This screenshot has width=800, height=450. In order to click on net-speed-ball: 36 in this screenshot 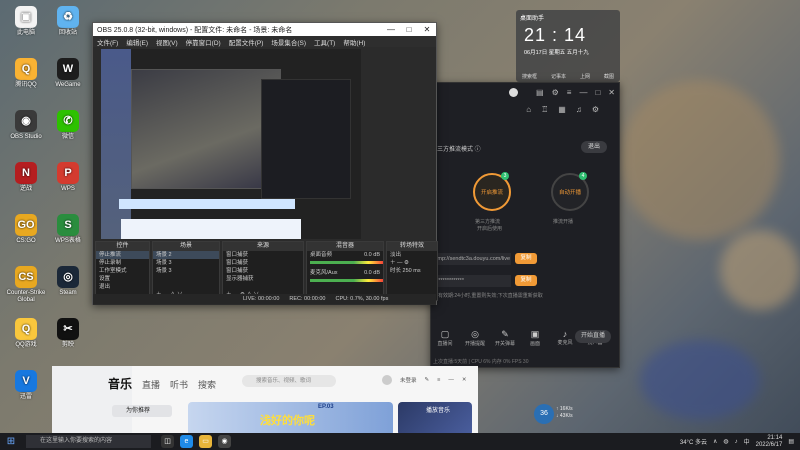, I will do `click(544, 414)`.